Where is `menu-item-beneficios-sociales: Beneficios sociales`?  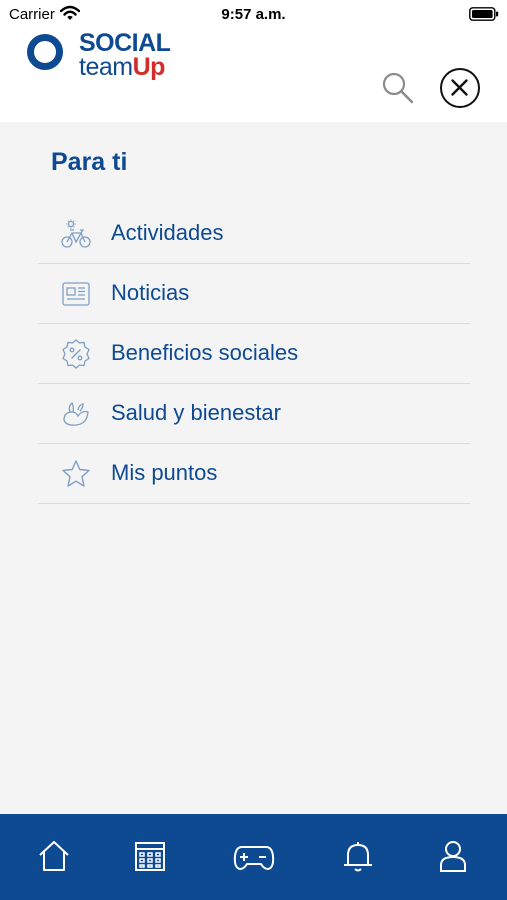
menu-item-beneficios-sociales: Beneficios sociales is located at coordinates (254, 354).